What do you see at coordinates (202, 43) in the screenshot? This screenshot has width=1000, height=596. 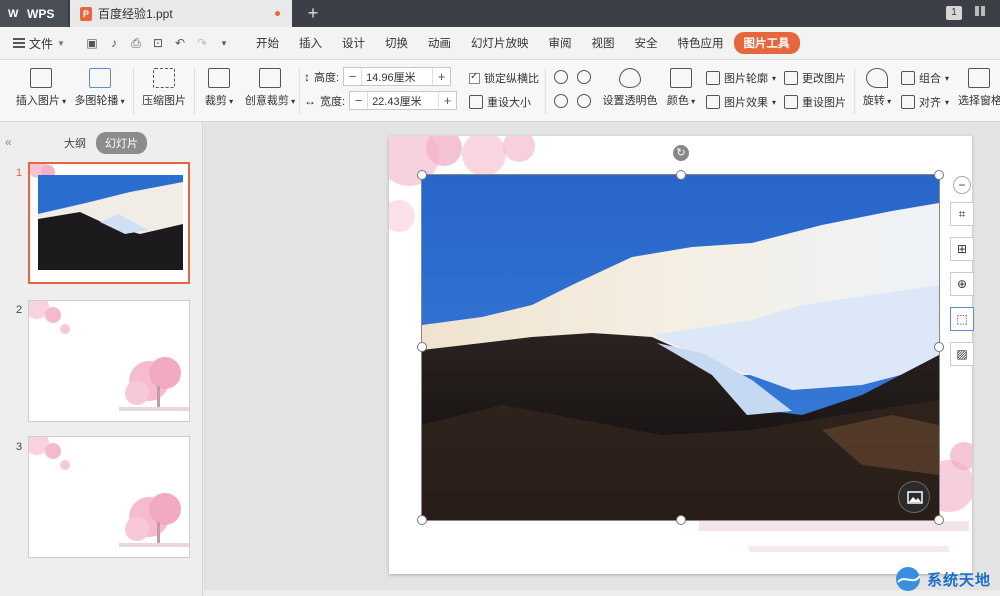 I see `redo-icon: ↷` at bounding box center [202, 43].